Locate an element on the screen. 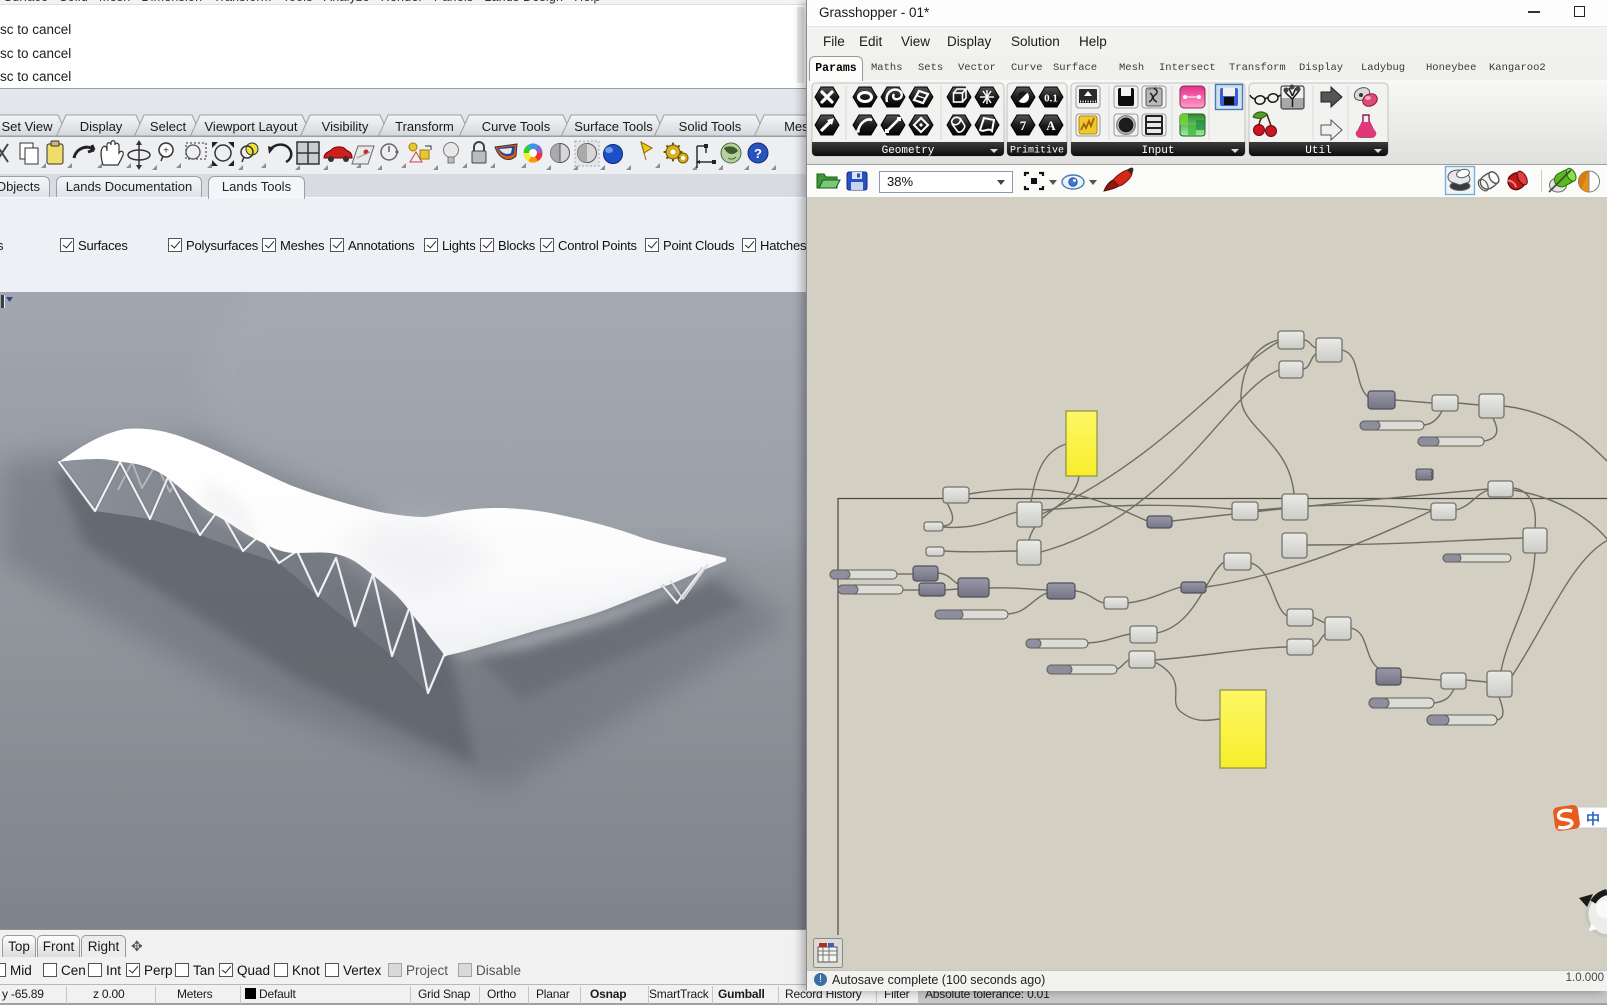 The height and width of the screenshot is (1005, 1607). svg-text: Visibility is located at coordinates (345, 126).